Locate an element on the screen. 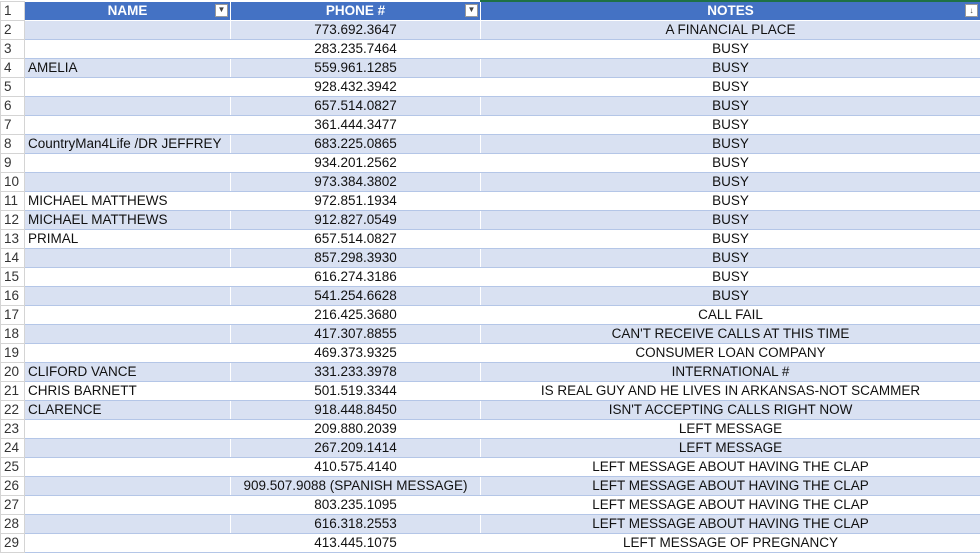 The height and width of the screenshot is (553, 980). phone-cell: 331.233.3978 is located at coordinates (356, 372).